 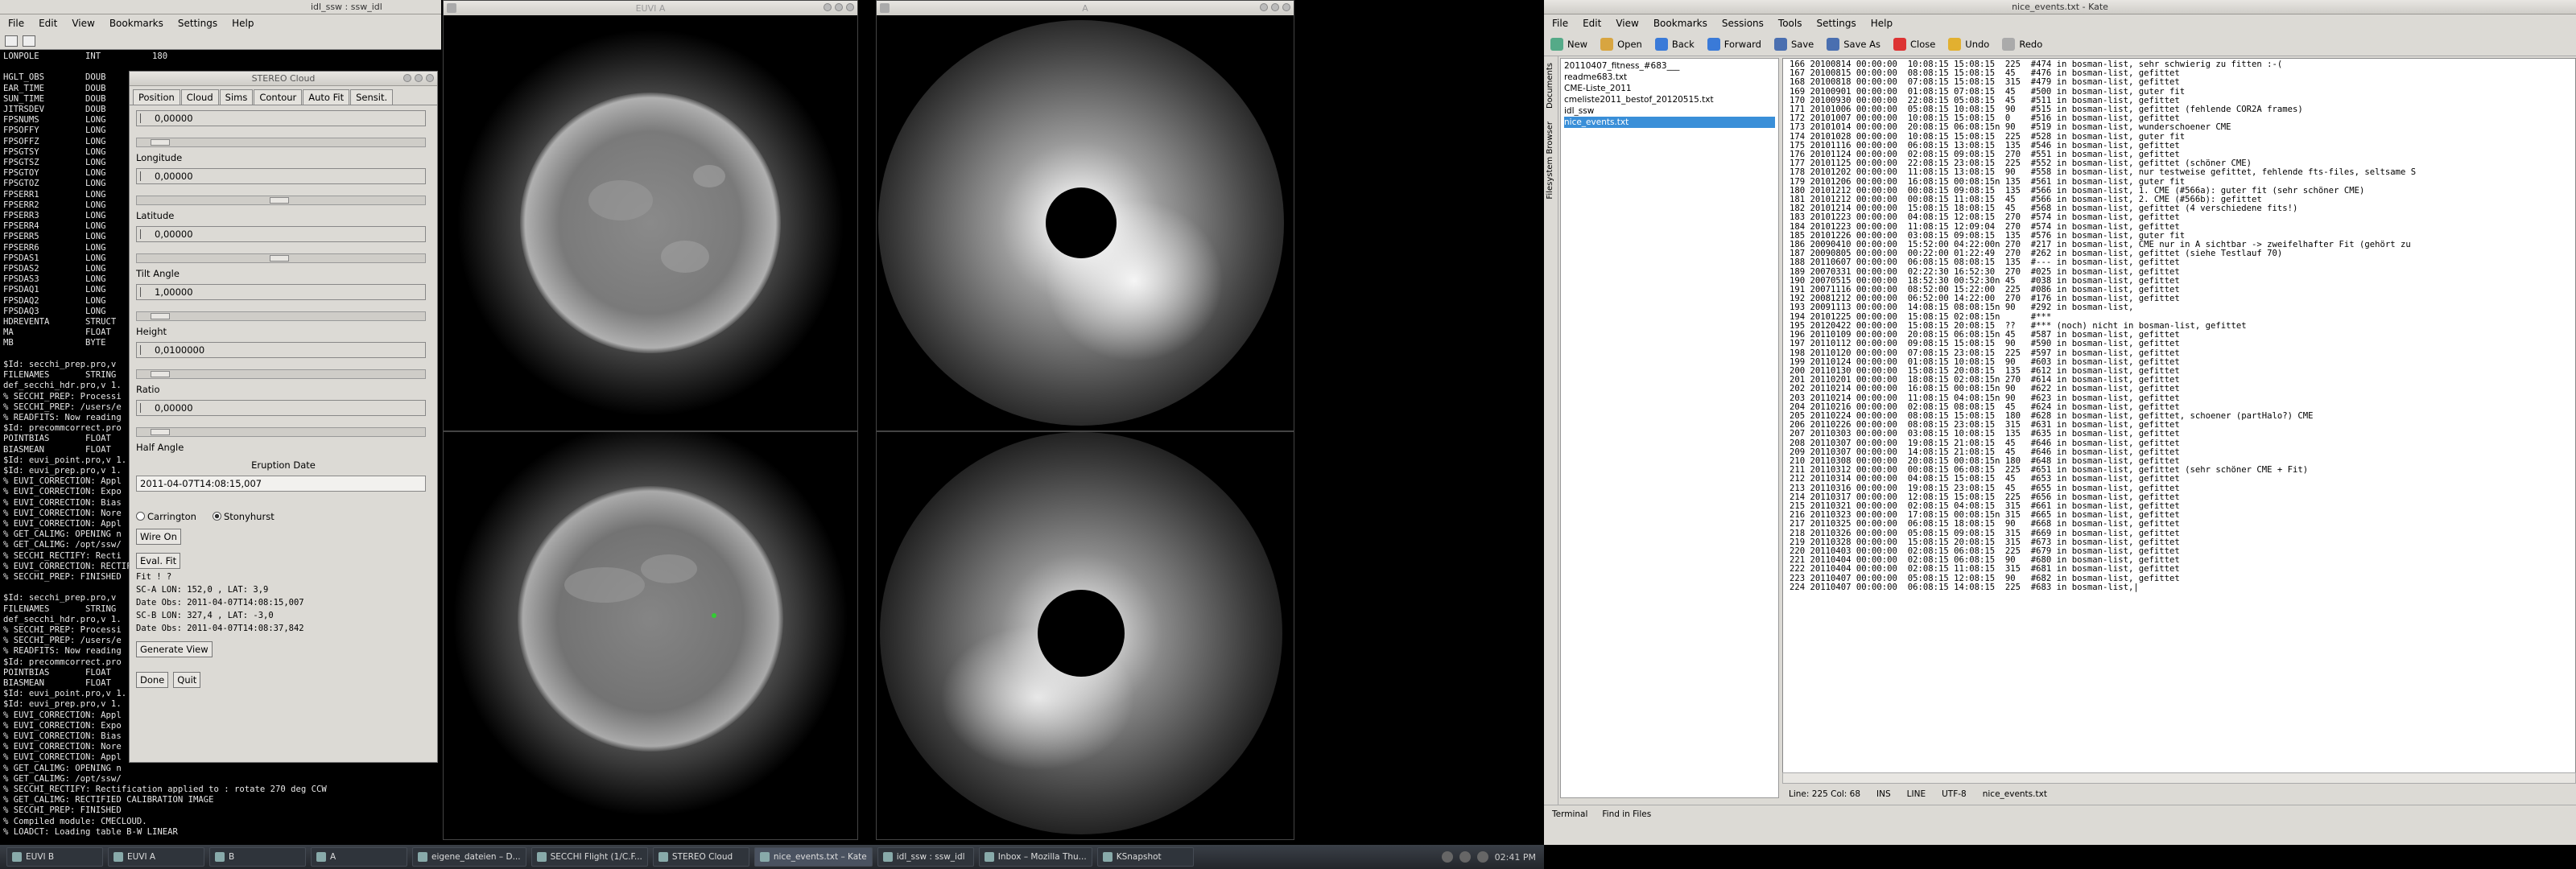 What do you see at coordinates (359, 857) in the screenshot?
I see `taskbar-item: A` at bounding box center [359, 857].